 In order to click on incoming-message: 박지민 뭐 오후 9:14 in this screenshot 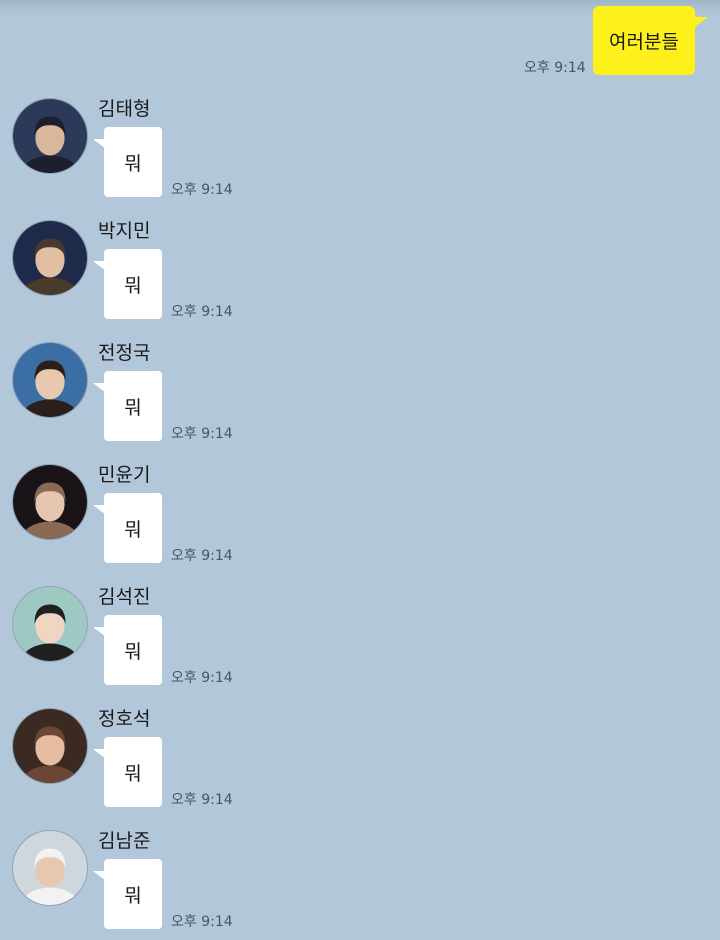, I will do `click(360, 275)`.